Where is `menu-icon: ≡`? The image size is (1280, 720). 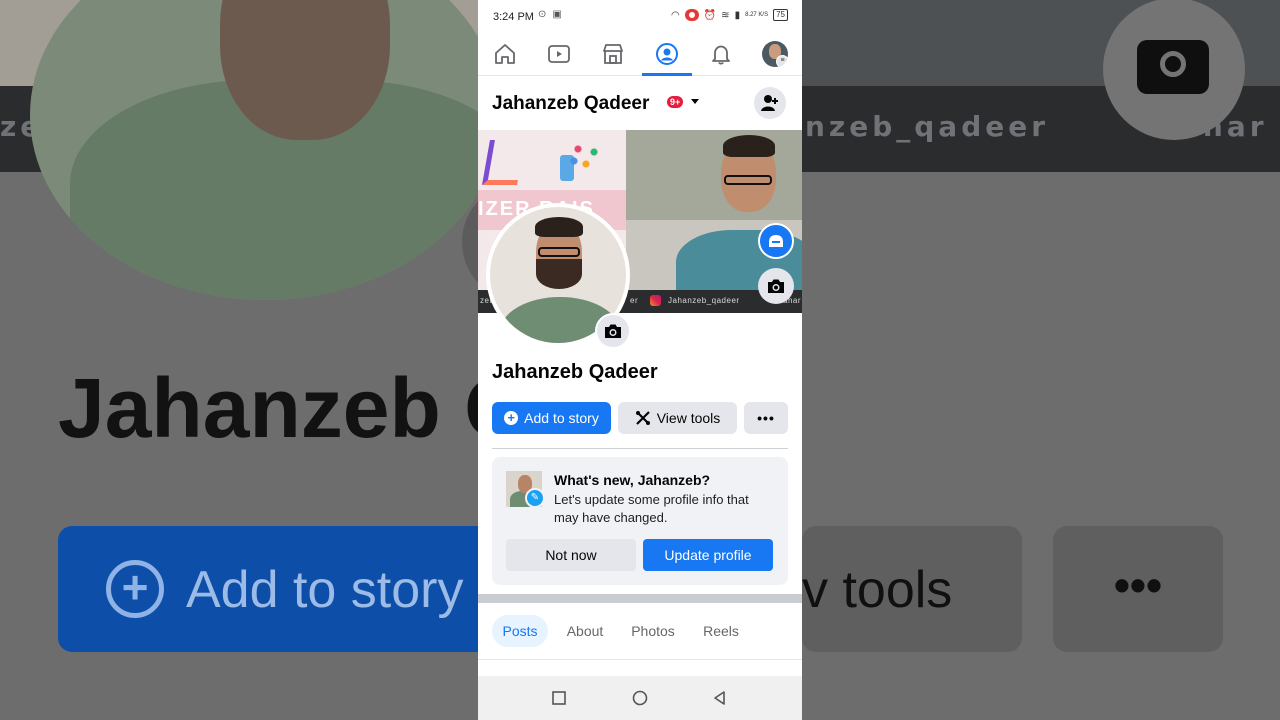 menu-icon: ≡ is located at coordinates (782, 61).